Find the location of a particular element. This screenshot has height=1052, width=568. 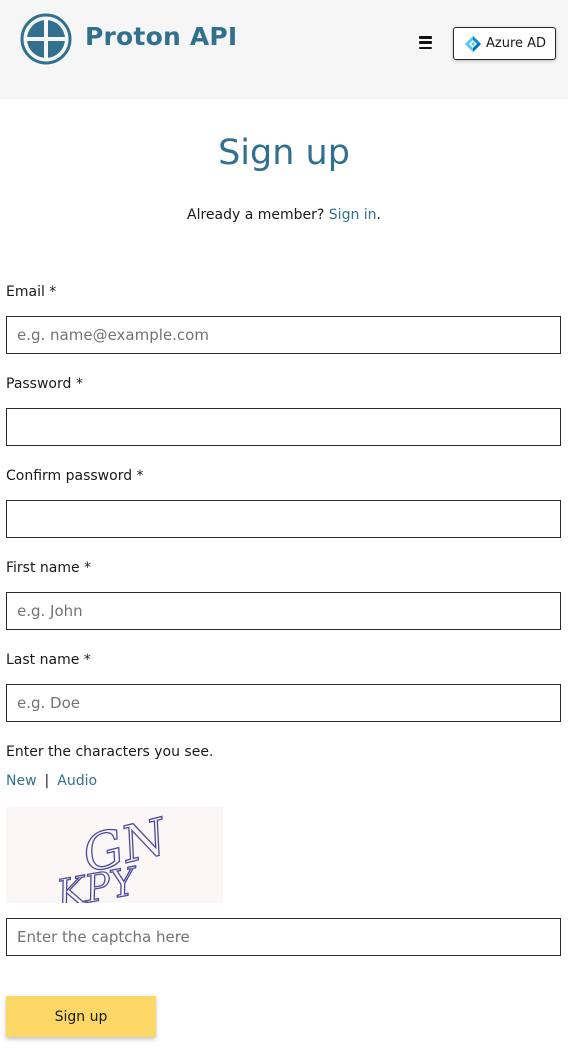

member-prompt-line: Already a member? Sign in. is located at coordinates (284, 215).